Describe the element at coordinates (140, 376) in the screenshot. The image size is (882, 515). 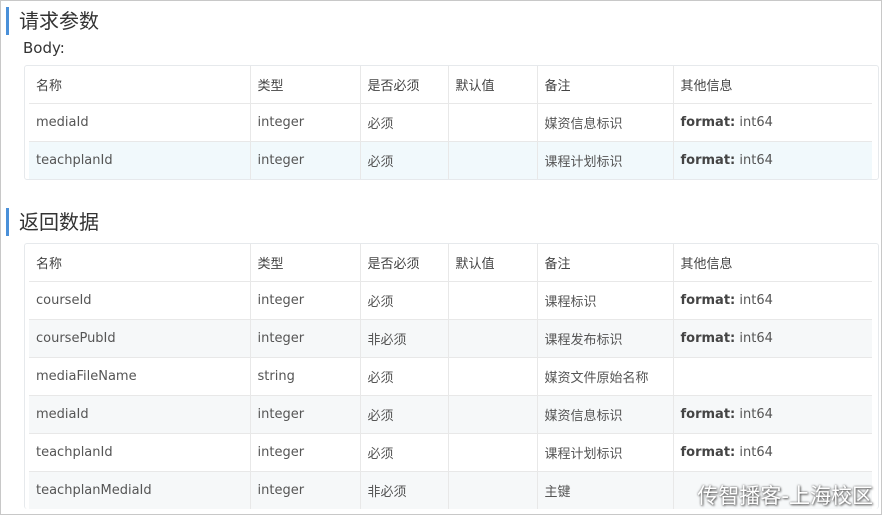
I see `cell-name: mediaFileName` at that location.